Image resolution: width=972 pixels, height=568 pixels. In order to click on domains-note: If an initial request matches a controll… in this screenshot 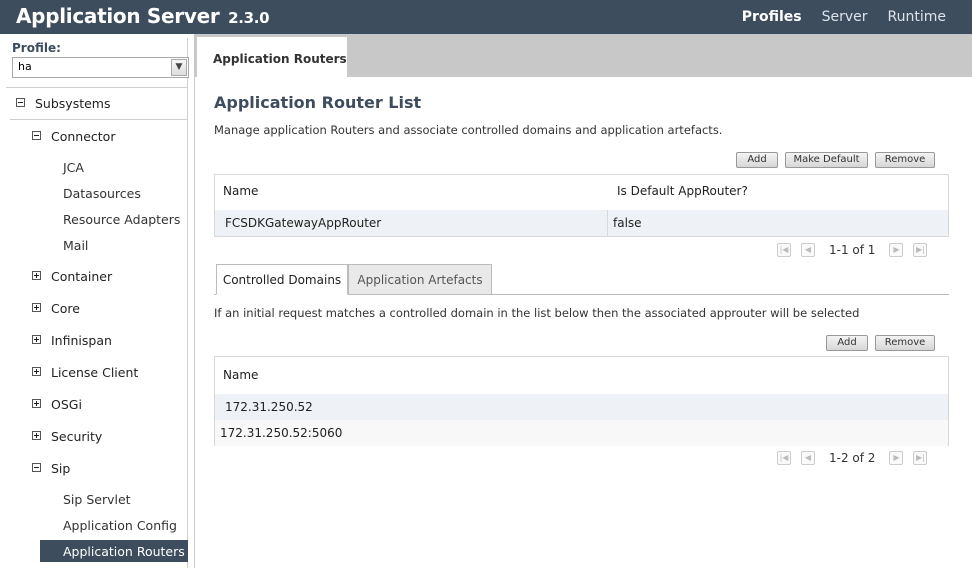, I will do `click(537, 313)`.